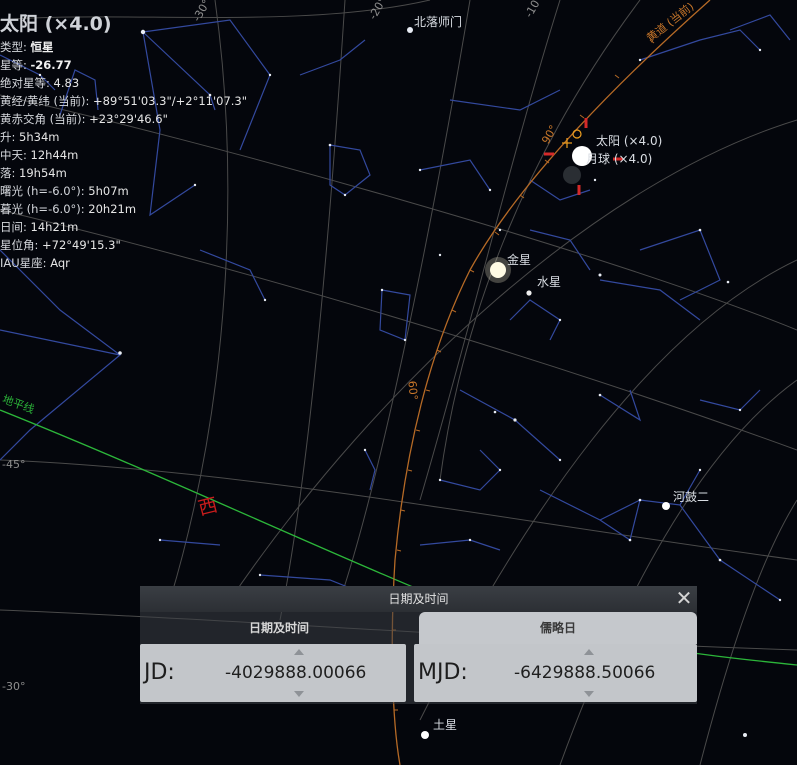 This screenshot has height=765, width=797. Describe the element at coordinates (165, 119) in the screenshot. I see `info-row: 黄赤交角 (当前): +23°29'46.6"` at that location.